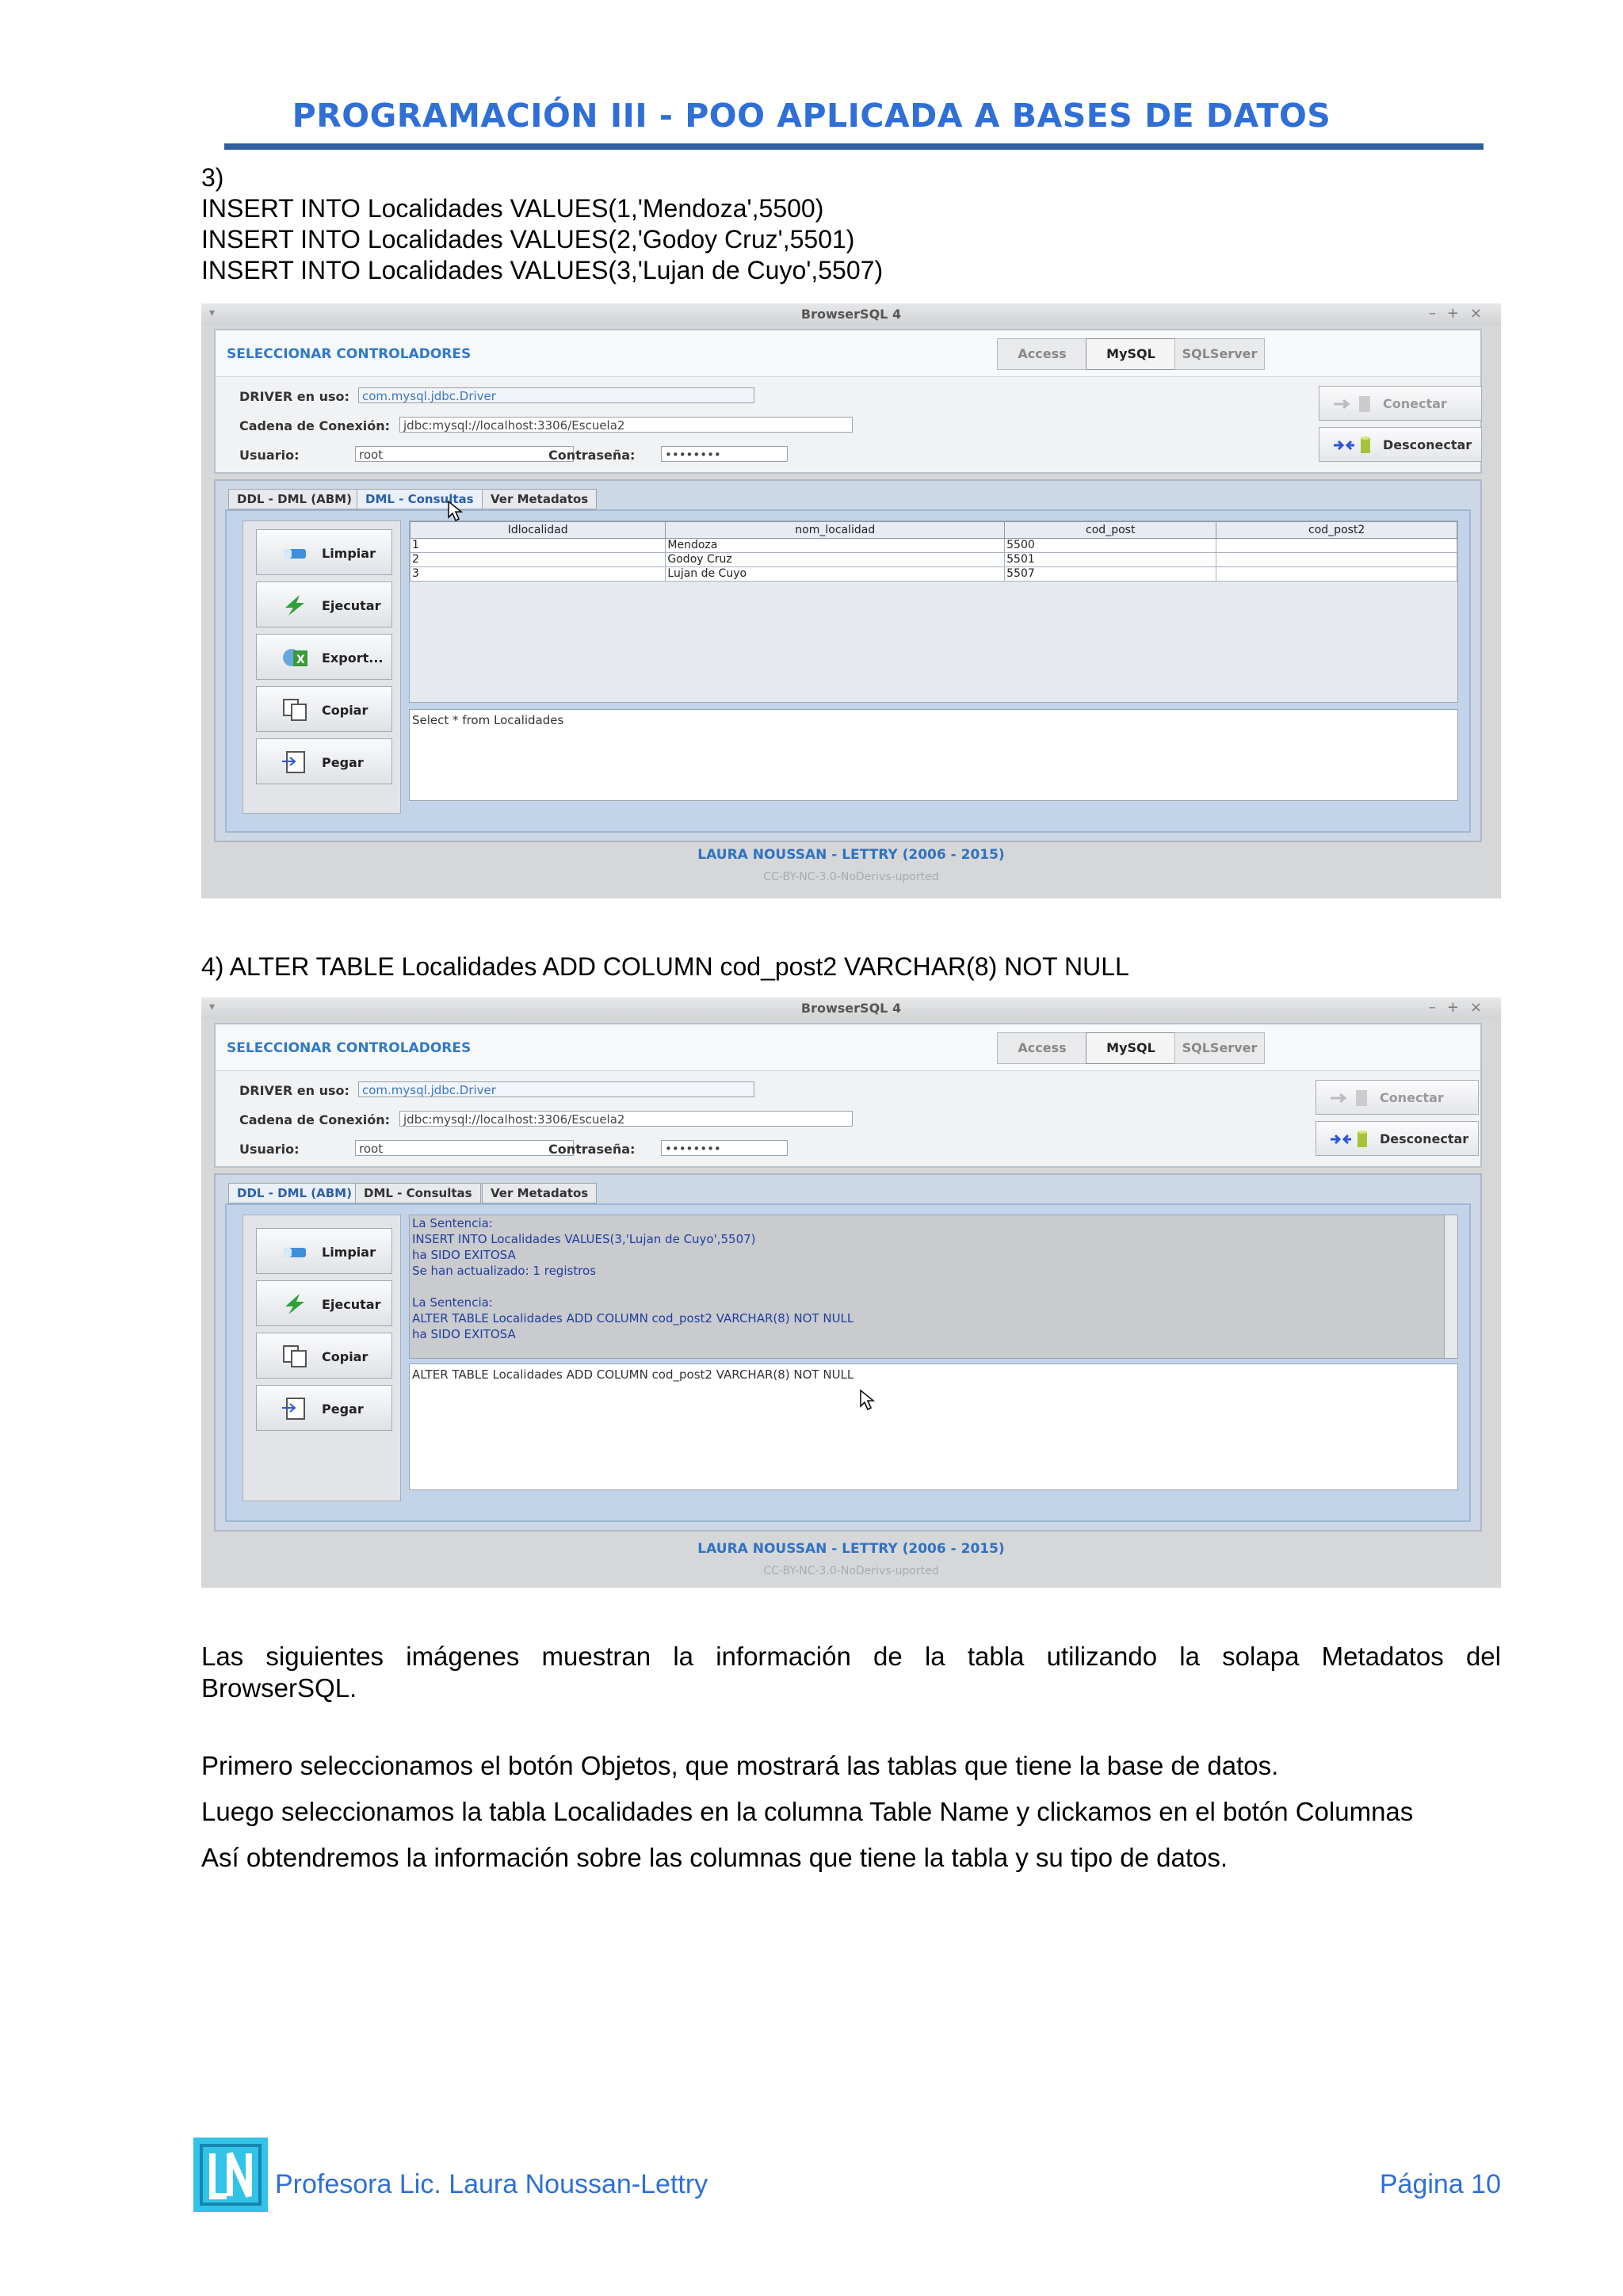  What do you see at coordinates (538, 530) in the screenshot?
I see `column-header: Idlocalidad` at bounding box center [538, 530].